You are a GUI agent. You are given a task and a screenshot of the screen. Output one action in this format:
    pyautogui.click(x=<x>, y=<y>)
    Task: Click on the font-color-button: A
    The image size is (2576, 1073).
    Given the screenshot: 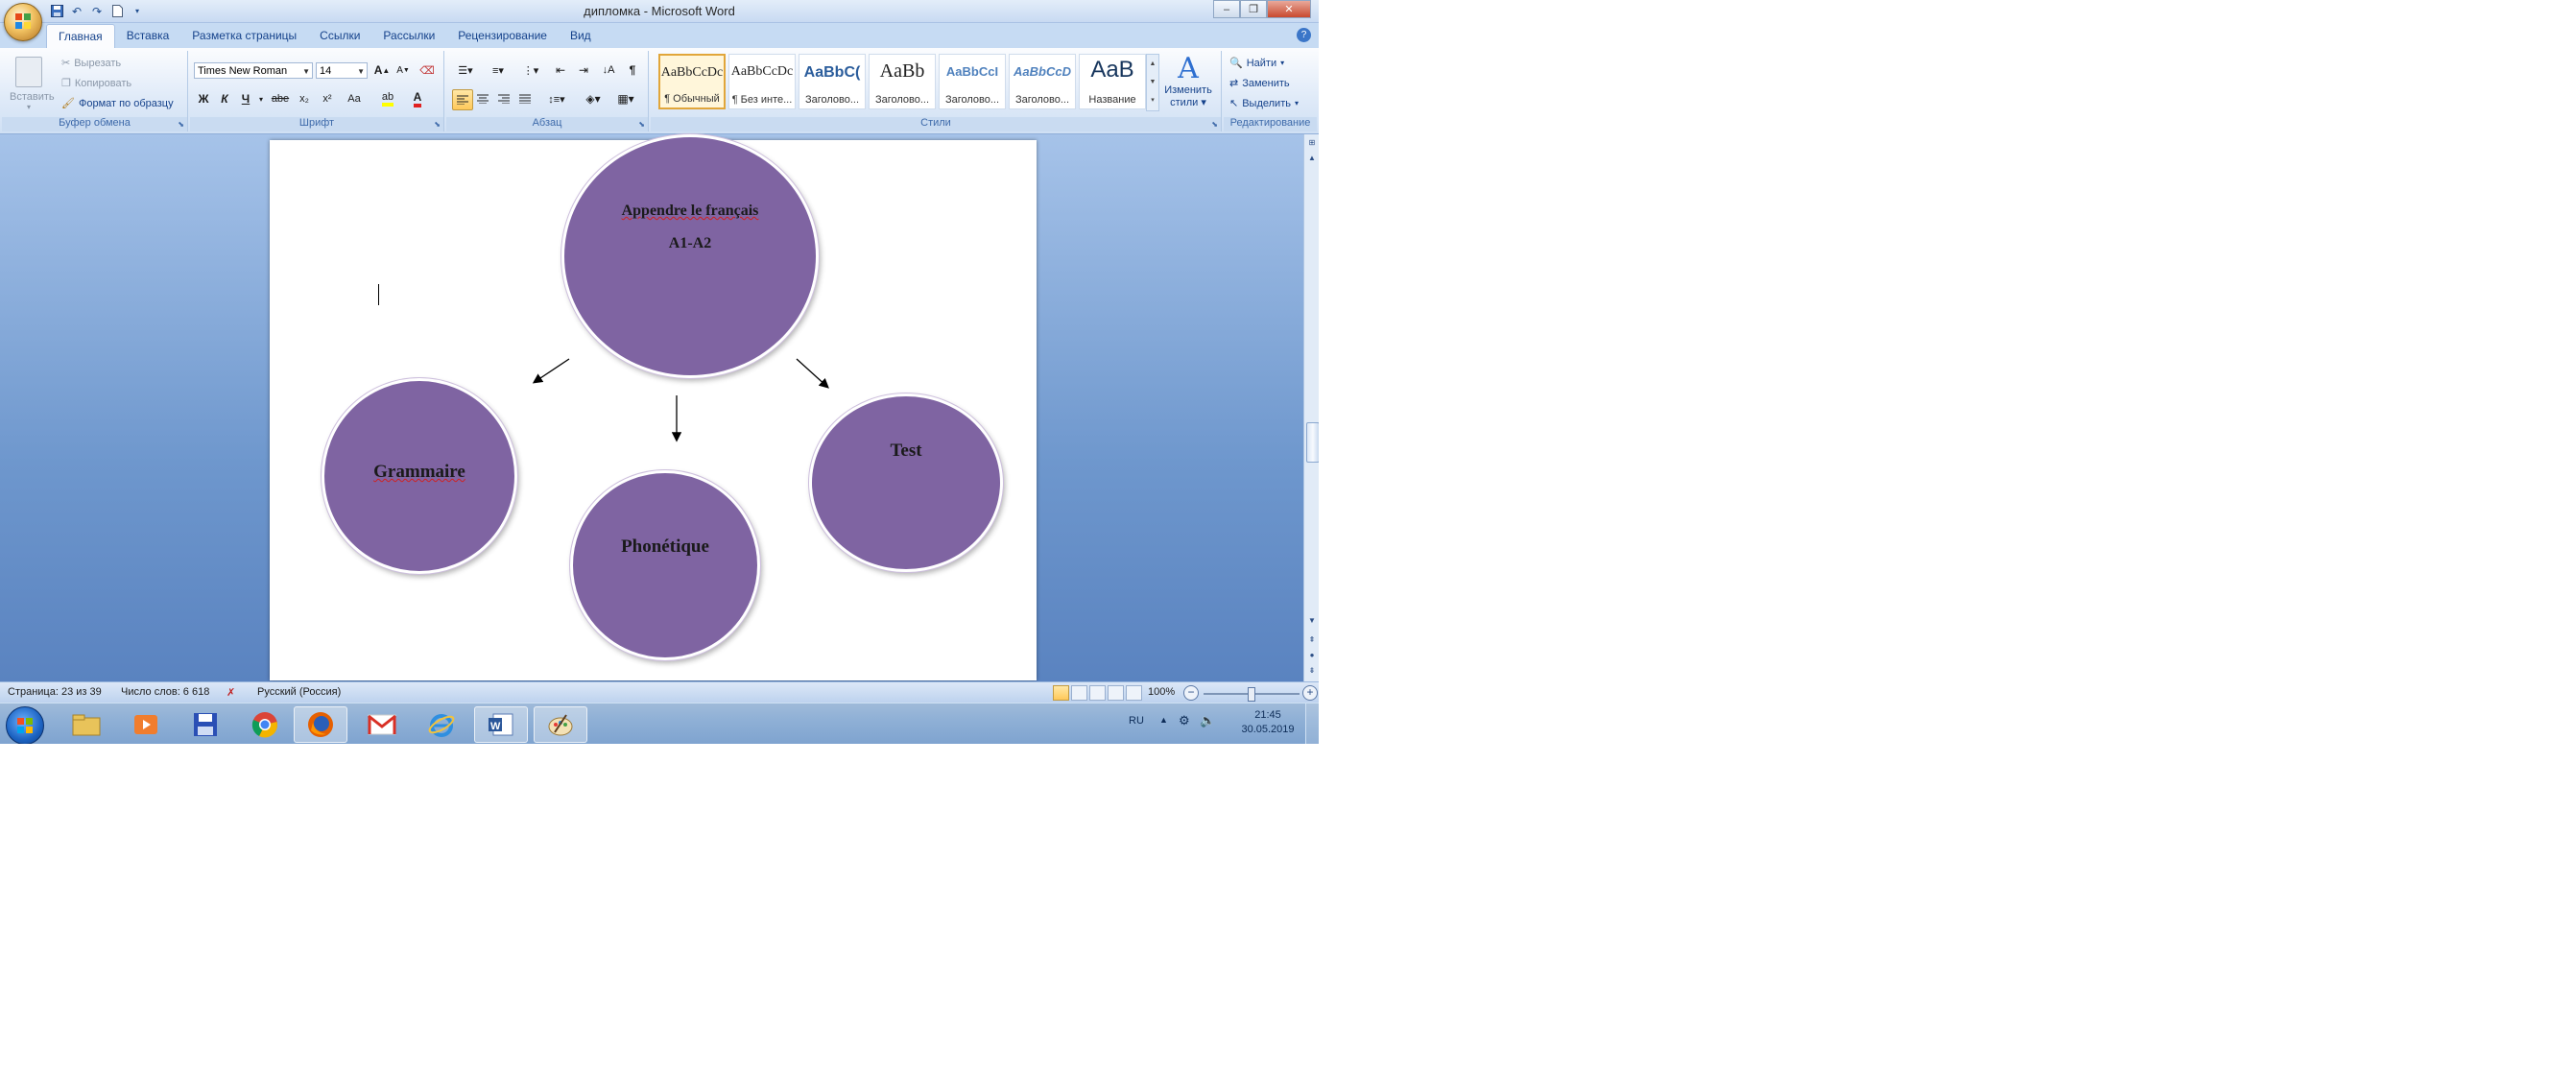 What is the action you would take?
    pyautogui.click(x=417, y=98)
    